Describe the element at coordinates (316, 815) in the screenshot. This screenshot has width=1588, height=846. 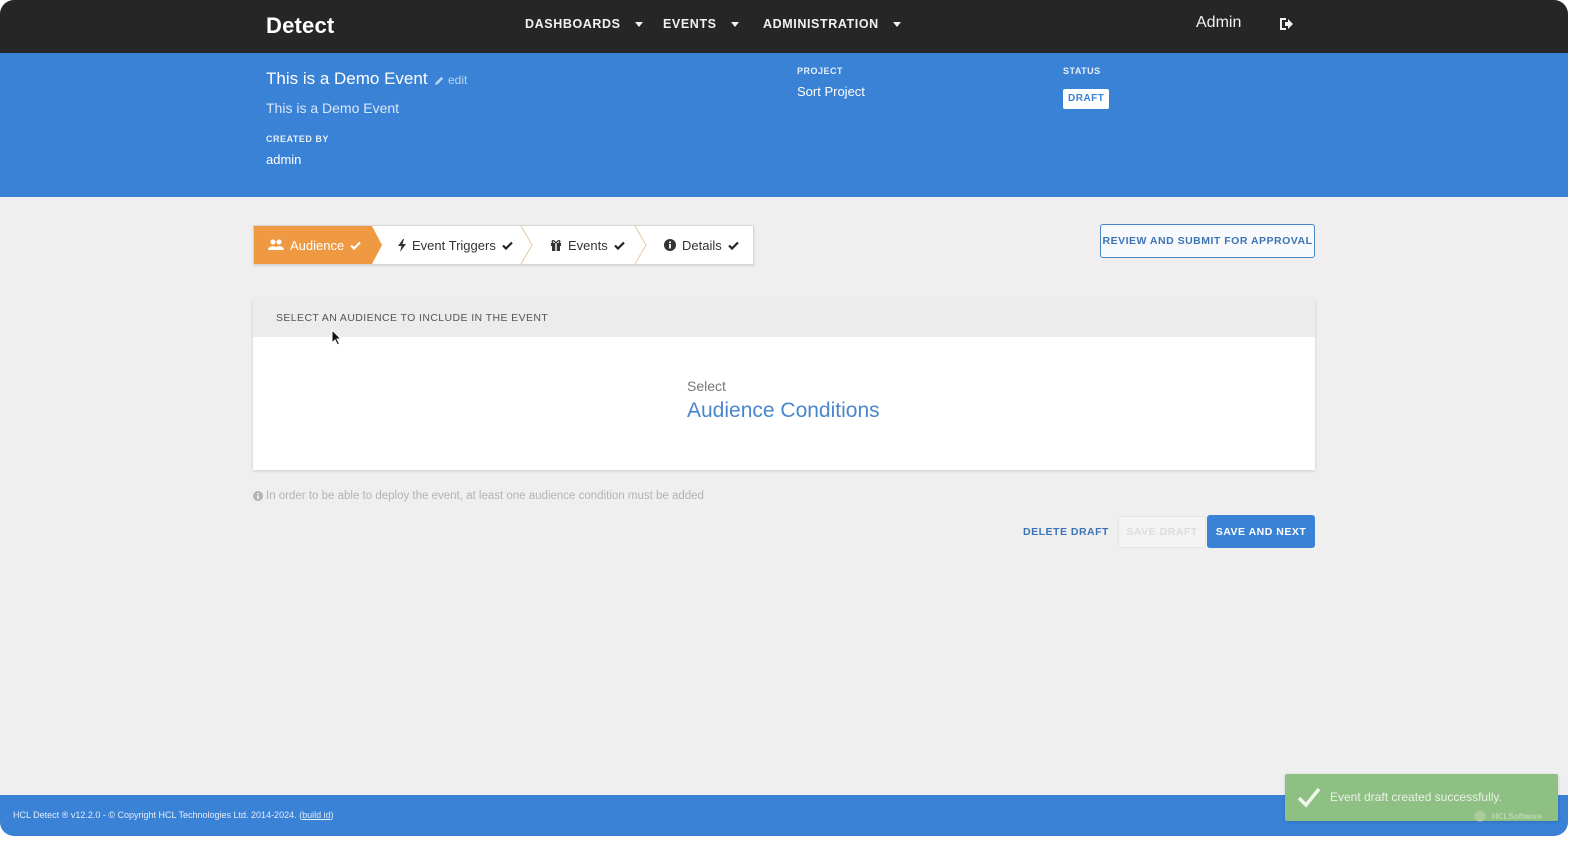
I see `build-id-link: build id` at that location.